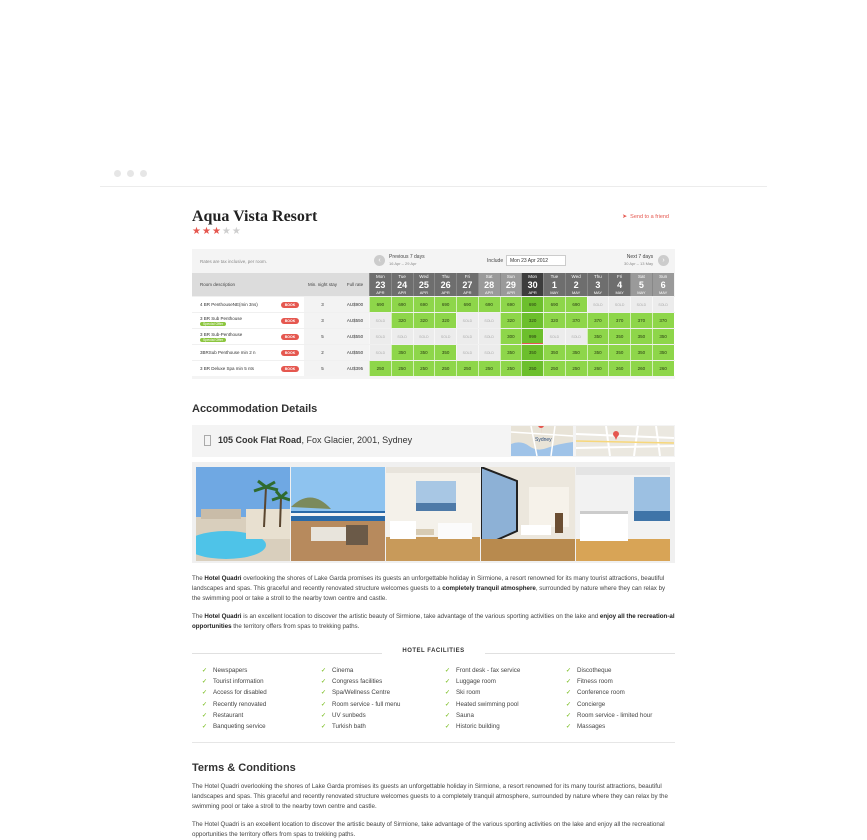 The height and width of the screenshot is (840, 867). I want to click on date-number: 30, so click(532, 284).